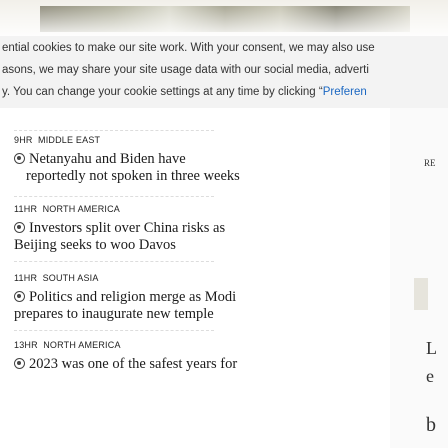  I want to click on feed-item-meta: 11HR NORTH AMERICA, so click(67, 209).